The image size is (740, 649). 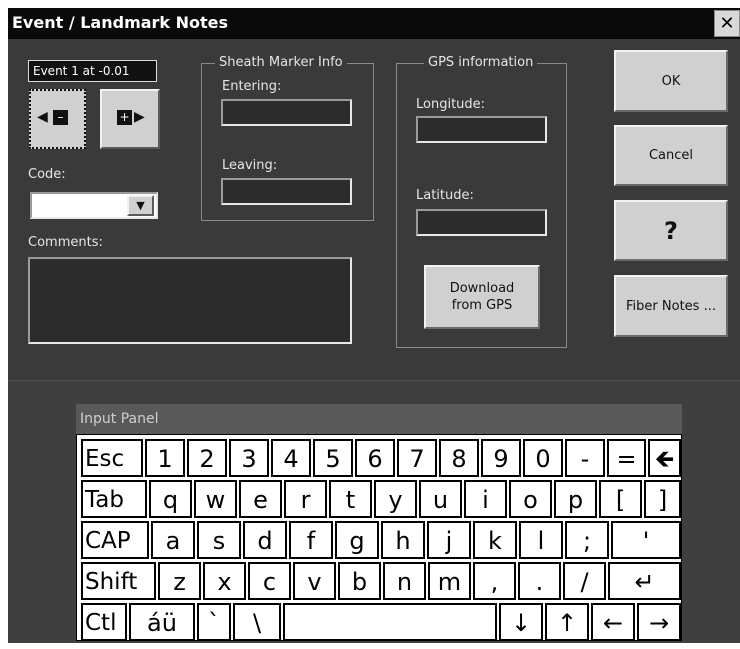 I want to click on key-b: b, so click(x=359, y=581).